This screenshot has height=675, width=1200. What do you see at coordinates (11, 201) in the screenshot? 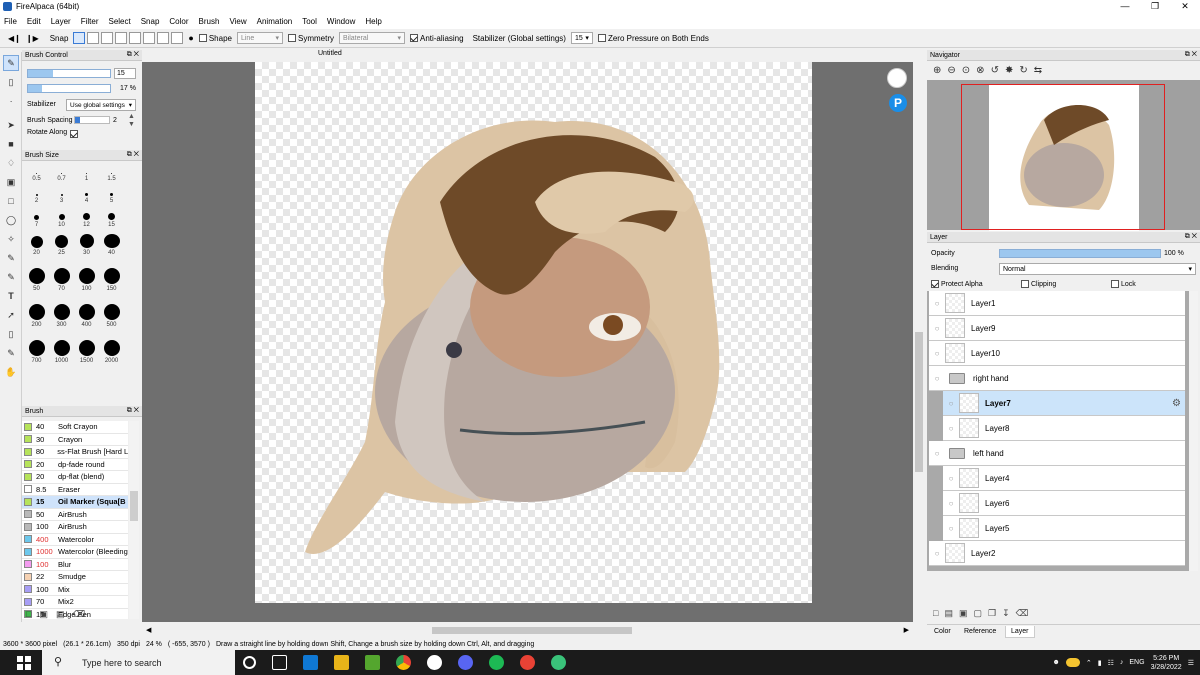
I see `select-tool-icon: □` at bounding box center [11, 201].